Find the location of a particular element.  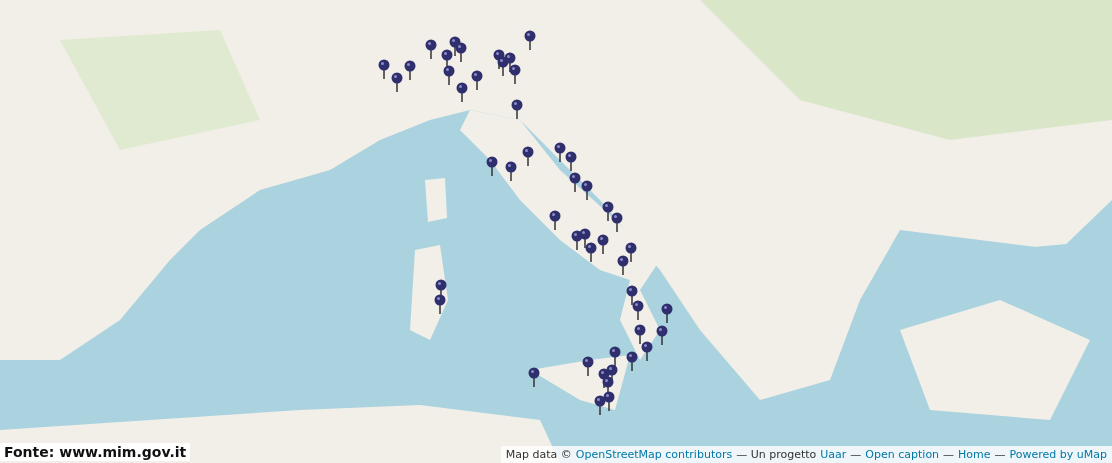

attribution-link: Home is located at coordinates (974, 454).